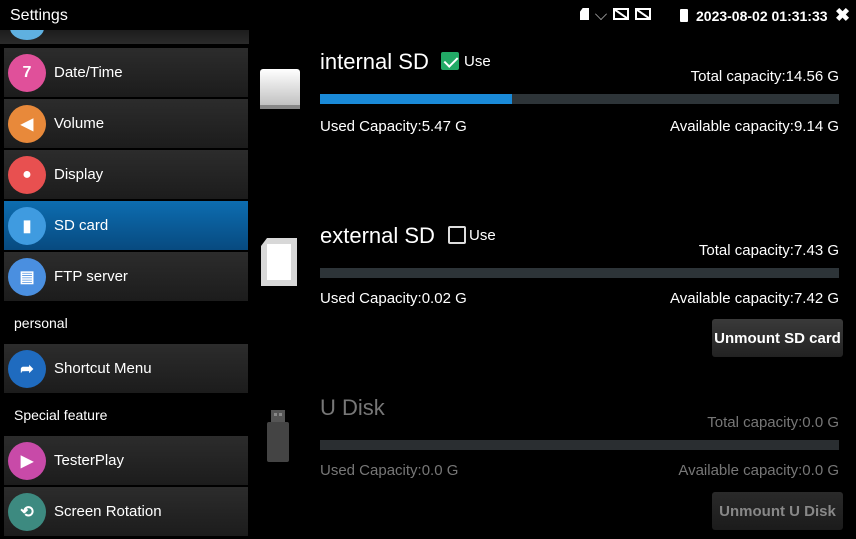 This screenshot has width=856, height=539. What do you see at coordinates (428, 15) in the screenshot?
I see `status-bar: Settings 2023-08-02 01:31:33 ✖` at bounding box center [428, 15].